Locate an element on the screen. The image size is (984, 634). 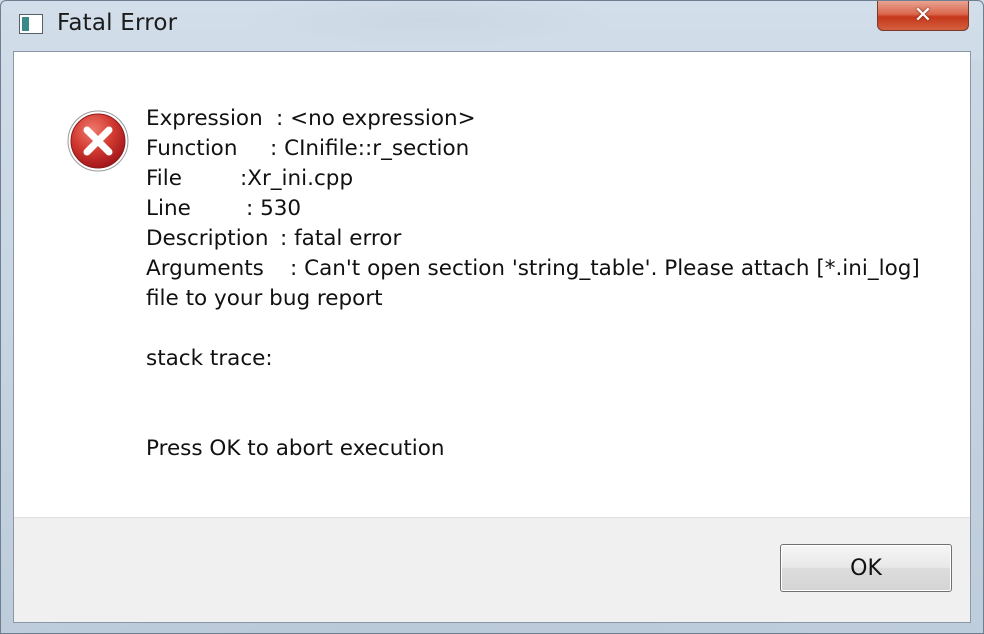
error-icon is located at coordinates (98, 141).